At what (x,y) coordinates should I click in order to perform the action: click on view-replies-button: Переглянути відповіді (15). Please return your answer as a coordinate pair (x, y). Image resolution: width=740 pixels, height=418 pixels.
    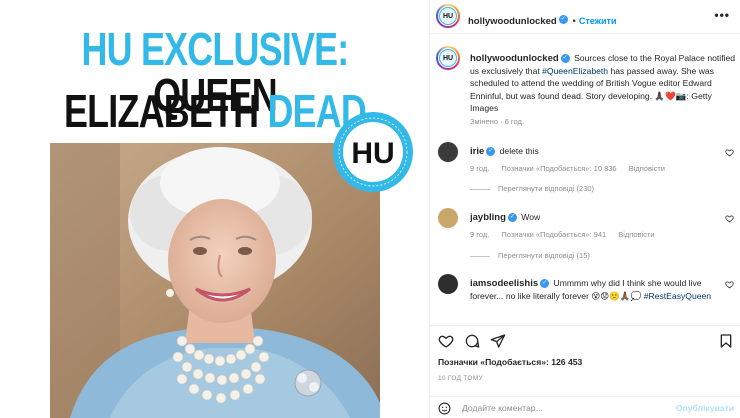
    Looking at the image, I should click on (530, 255).